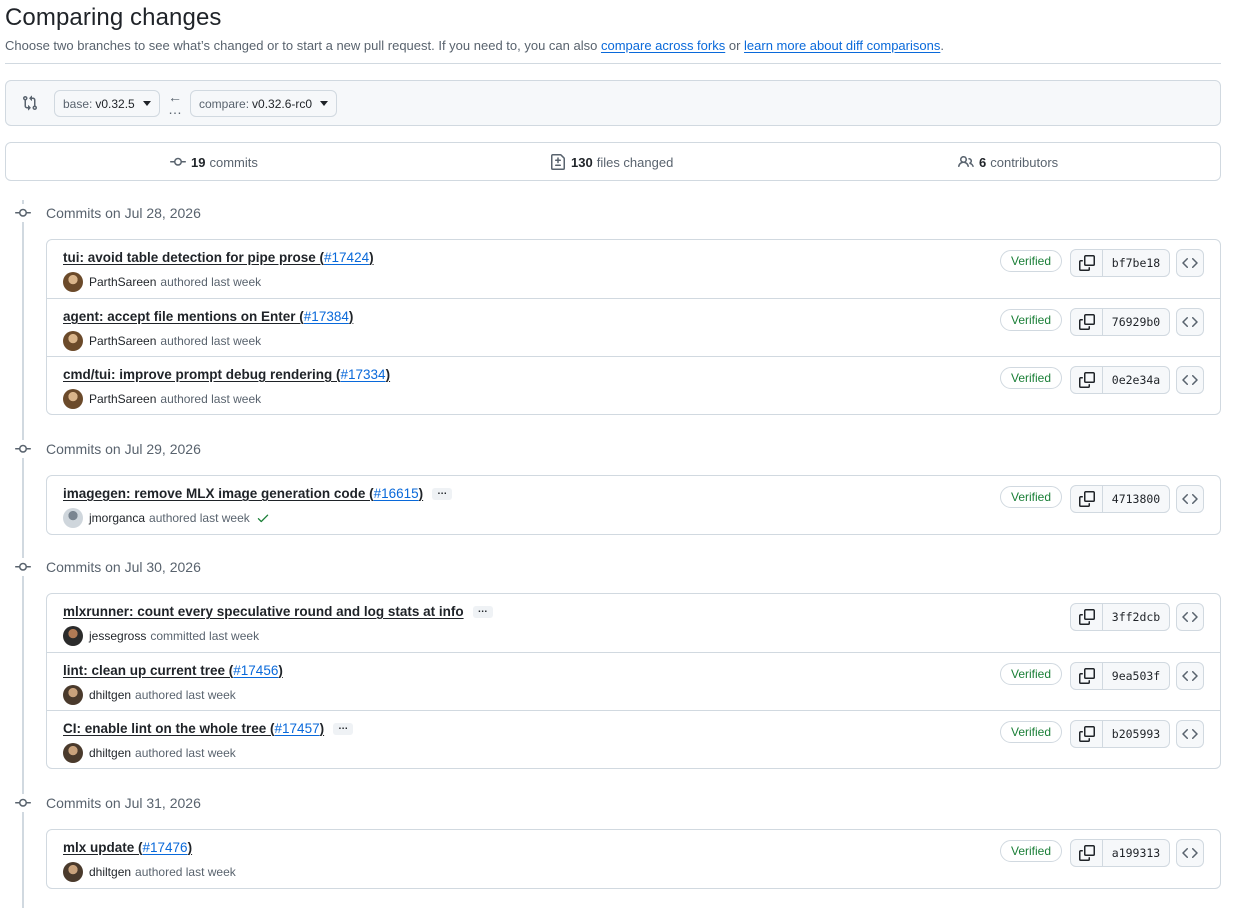 The width and height of the screenshot is (1237, 908). Describe the element at coordinates (148, 670) in the screenshot. I see `commit-message-link: lint: clean up current tree (` at that location.